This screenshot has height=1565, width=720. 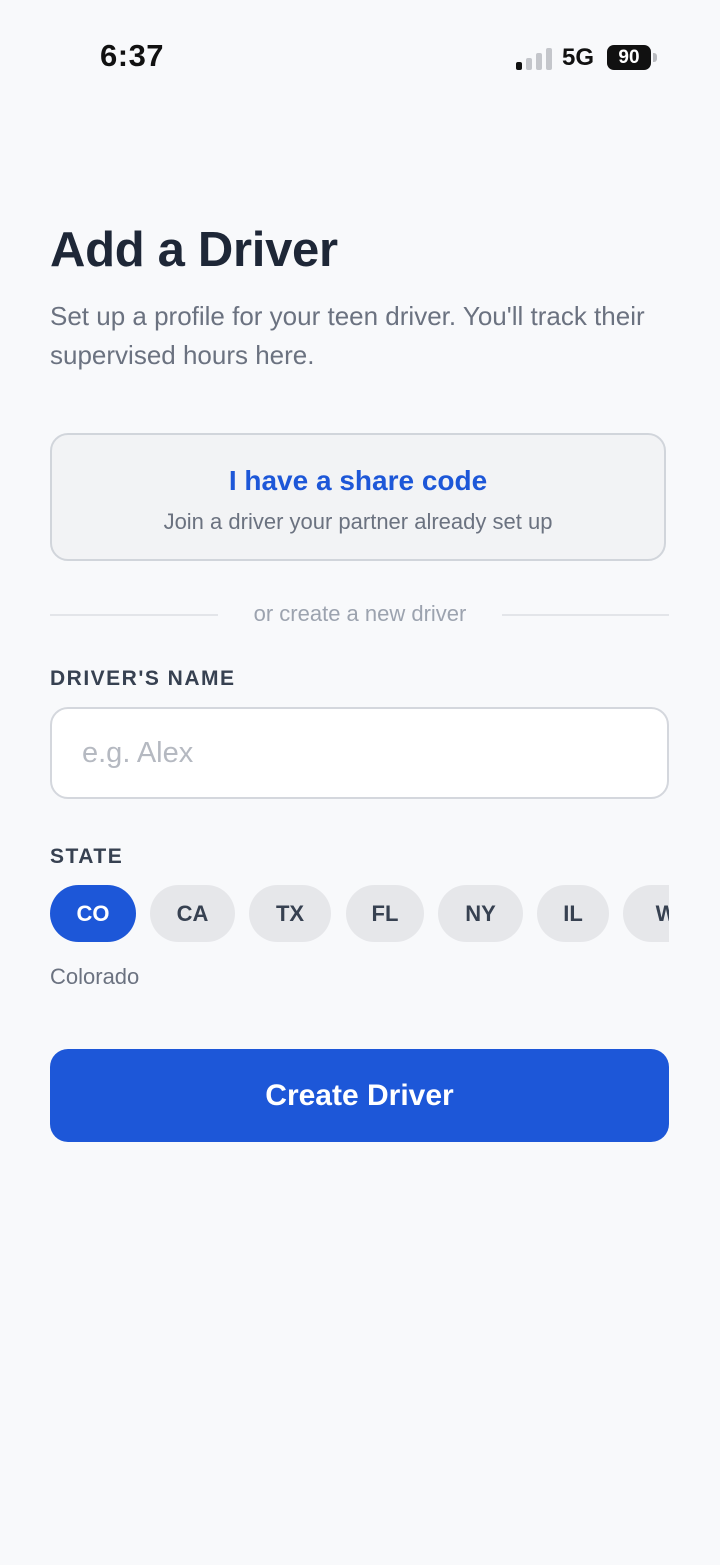 I want to click on selected-state-name: Colorado, so click(x=95, y=976).